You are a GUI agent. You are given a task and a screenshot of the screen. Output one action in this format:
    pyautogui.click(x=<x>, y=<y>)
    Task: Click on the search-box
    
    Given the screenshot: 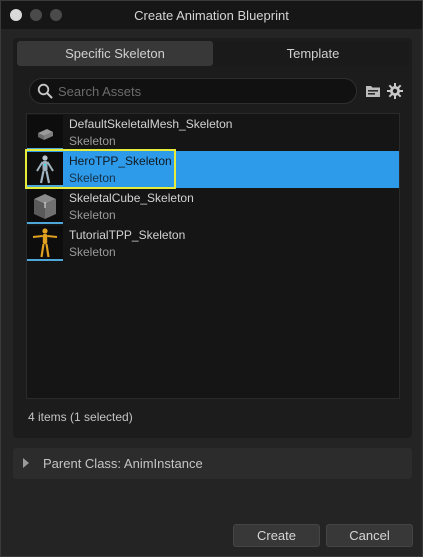 What is the action you would take?
    pyautogui.click(x=193, y=91)
    